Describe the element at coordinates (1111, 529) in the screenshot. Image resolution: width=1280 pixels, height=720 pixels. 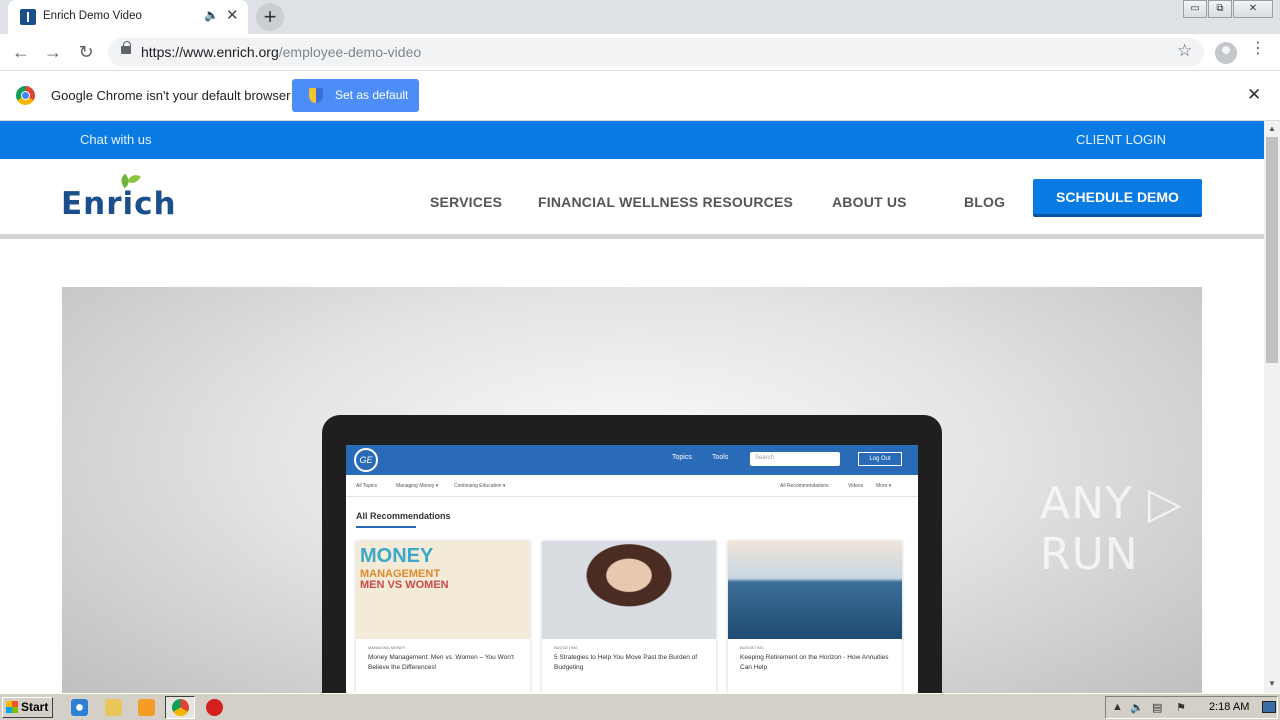
I see `anyrun-watermark: ANY ▷ RUN` at that location.